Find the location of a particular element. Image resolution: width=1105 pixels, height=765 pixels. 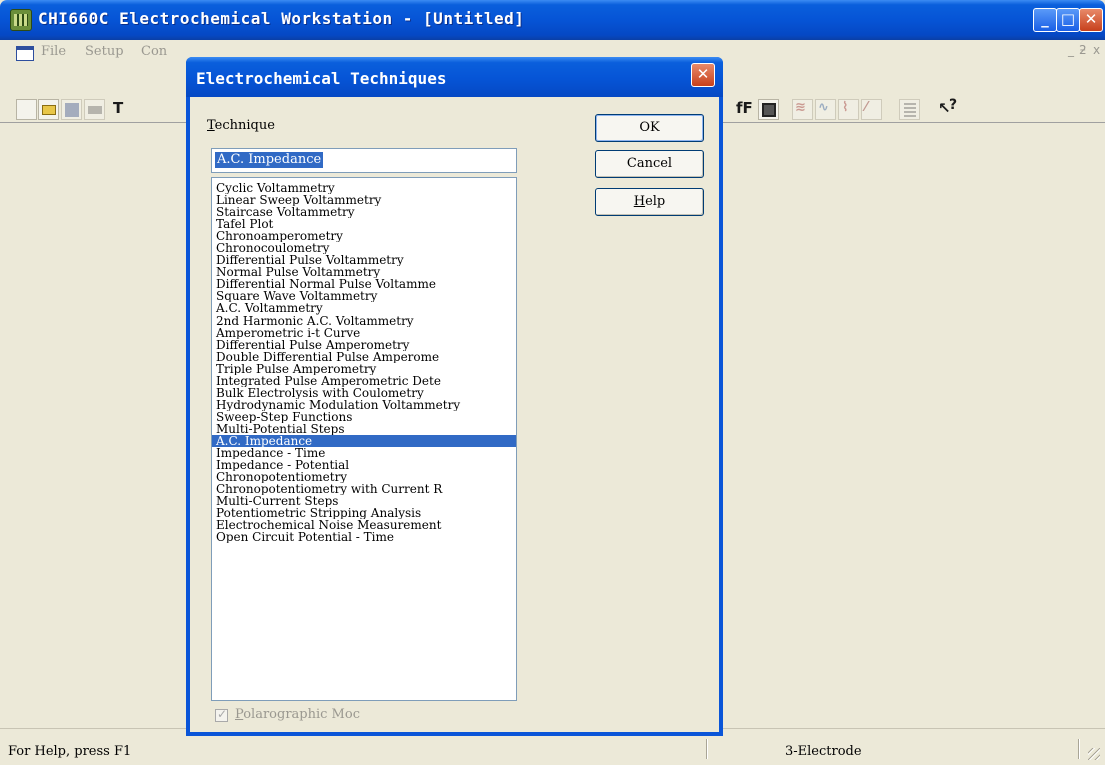

status-help-text: For Help, press F1 is located at coordinates (70, 751).